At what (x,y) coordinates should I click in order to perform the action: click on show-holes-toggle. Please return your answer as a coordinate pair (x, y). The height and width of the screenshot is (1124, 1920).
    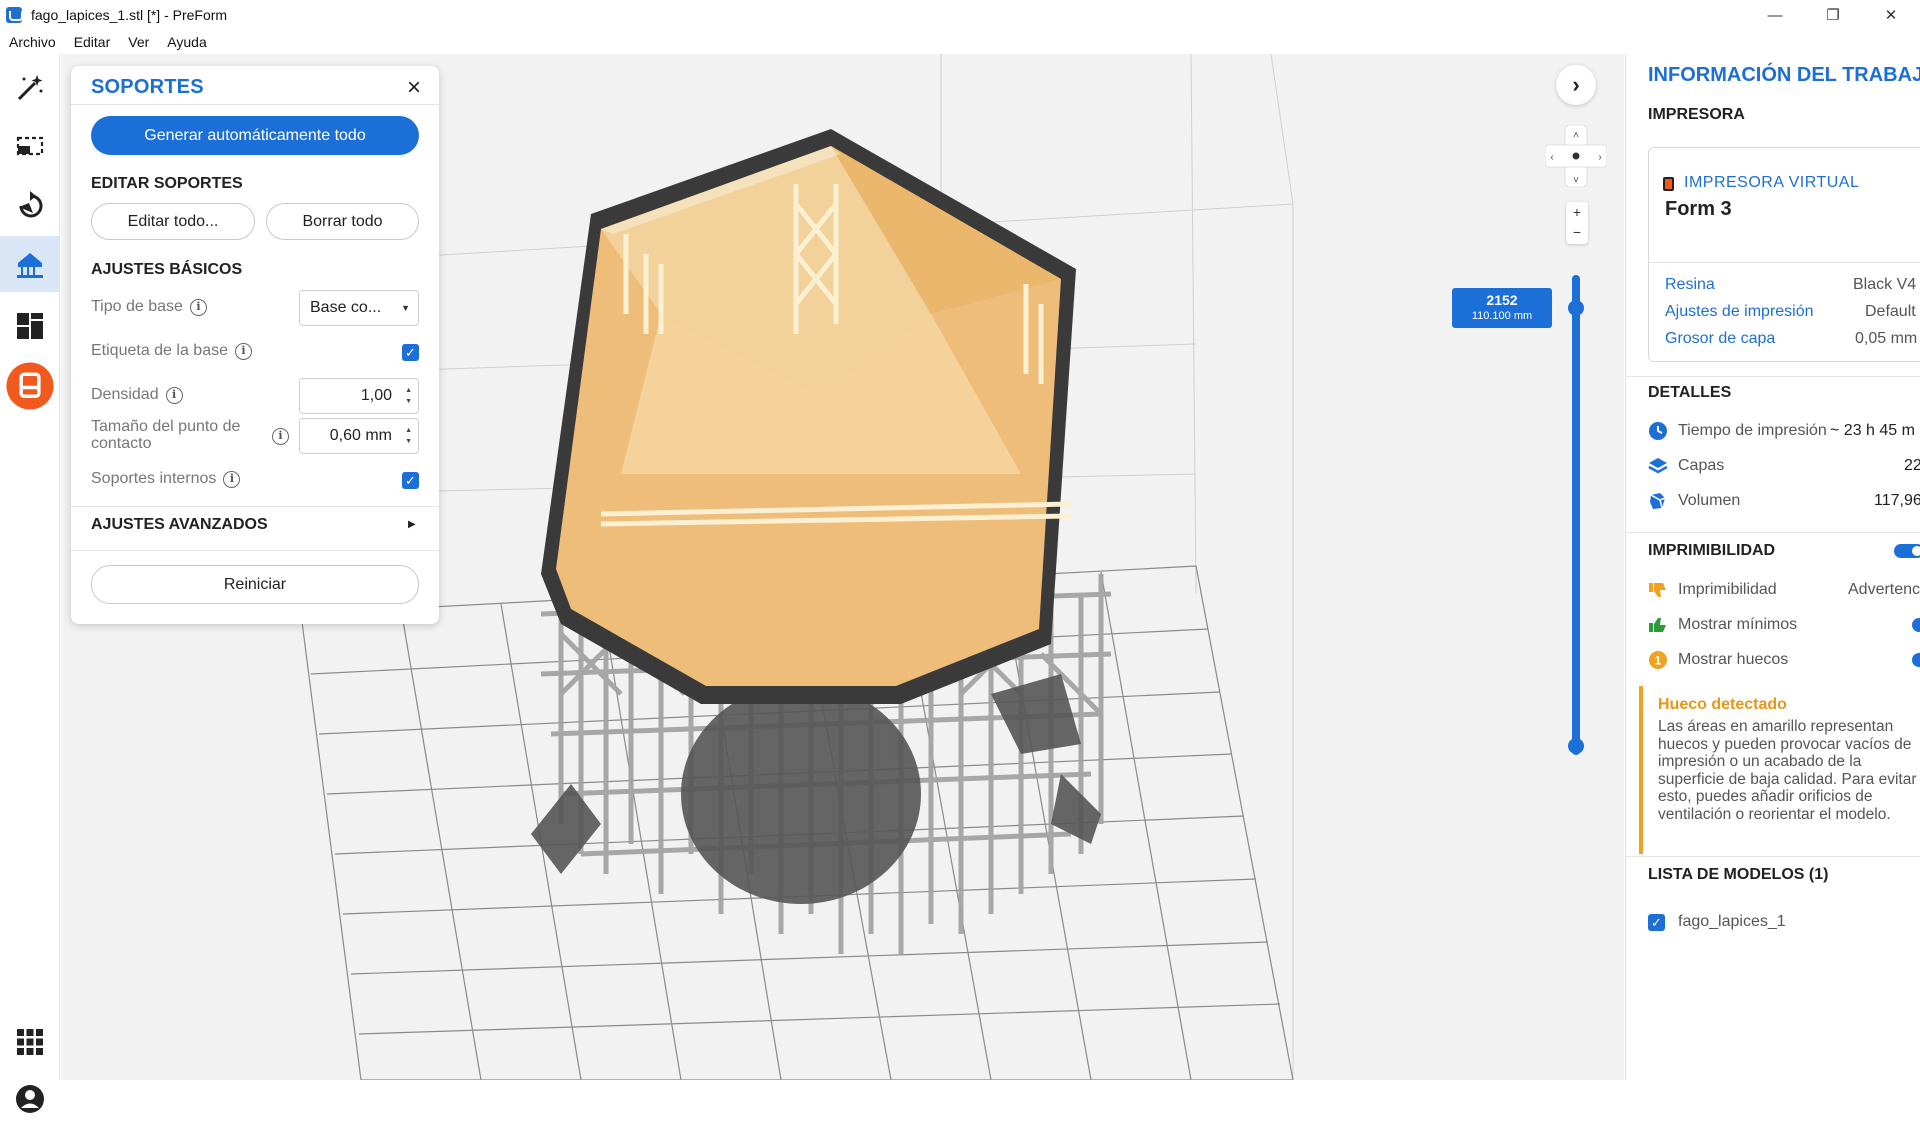
    Looking at the image, I should click on (1916, 660).